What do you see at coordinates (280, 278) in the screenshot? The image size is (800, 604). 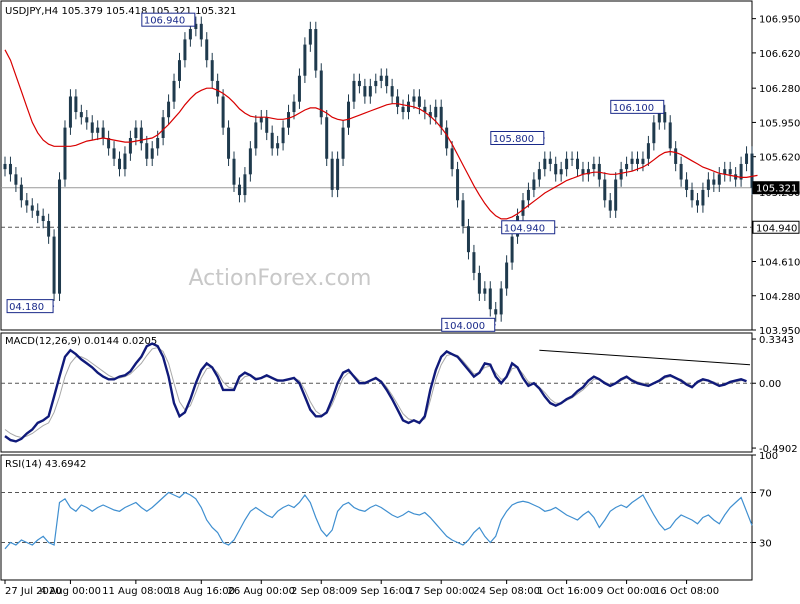 I see `watermark-text: ActionForex.com` at bounding box center [280, 278].